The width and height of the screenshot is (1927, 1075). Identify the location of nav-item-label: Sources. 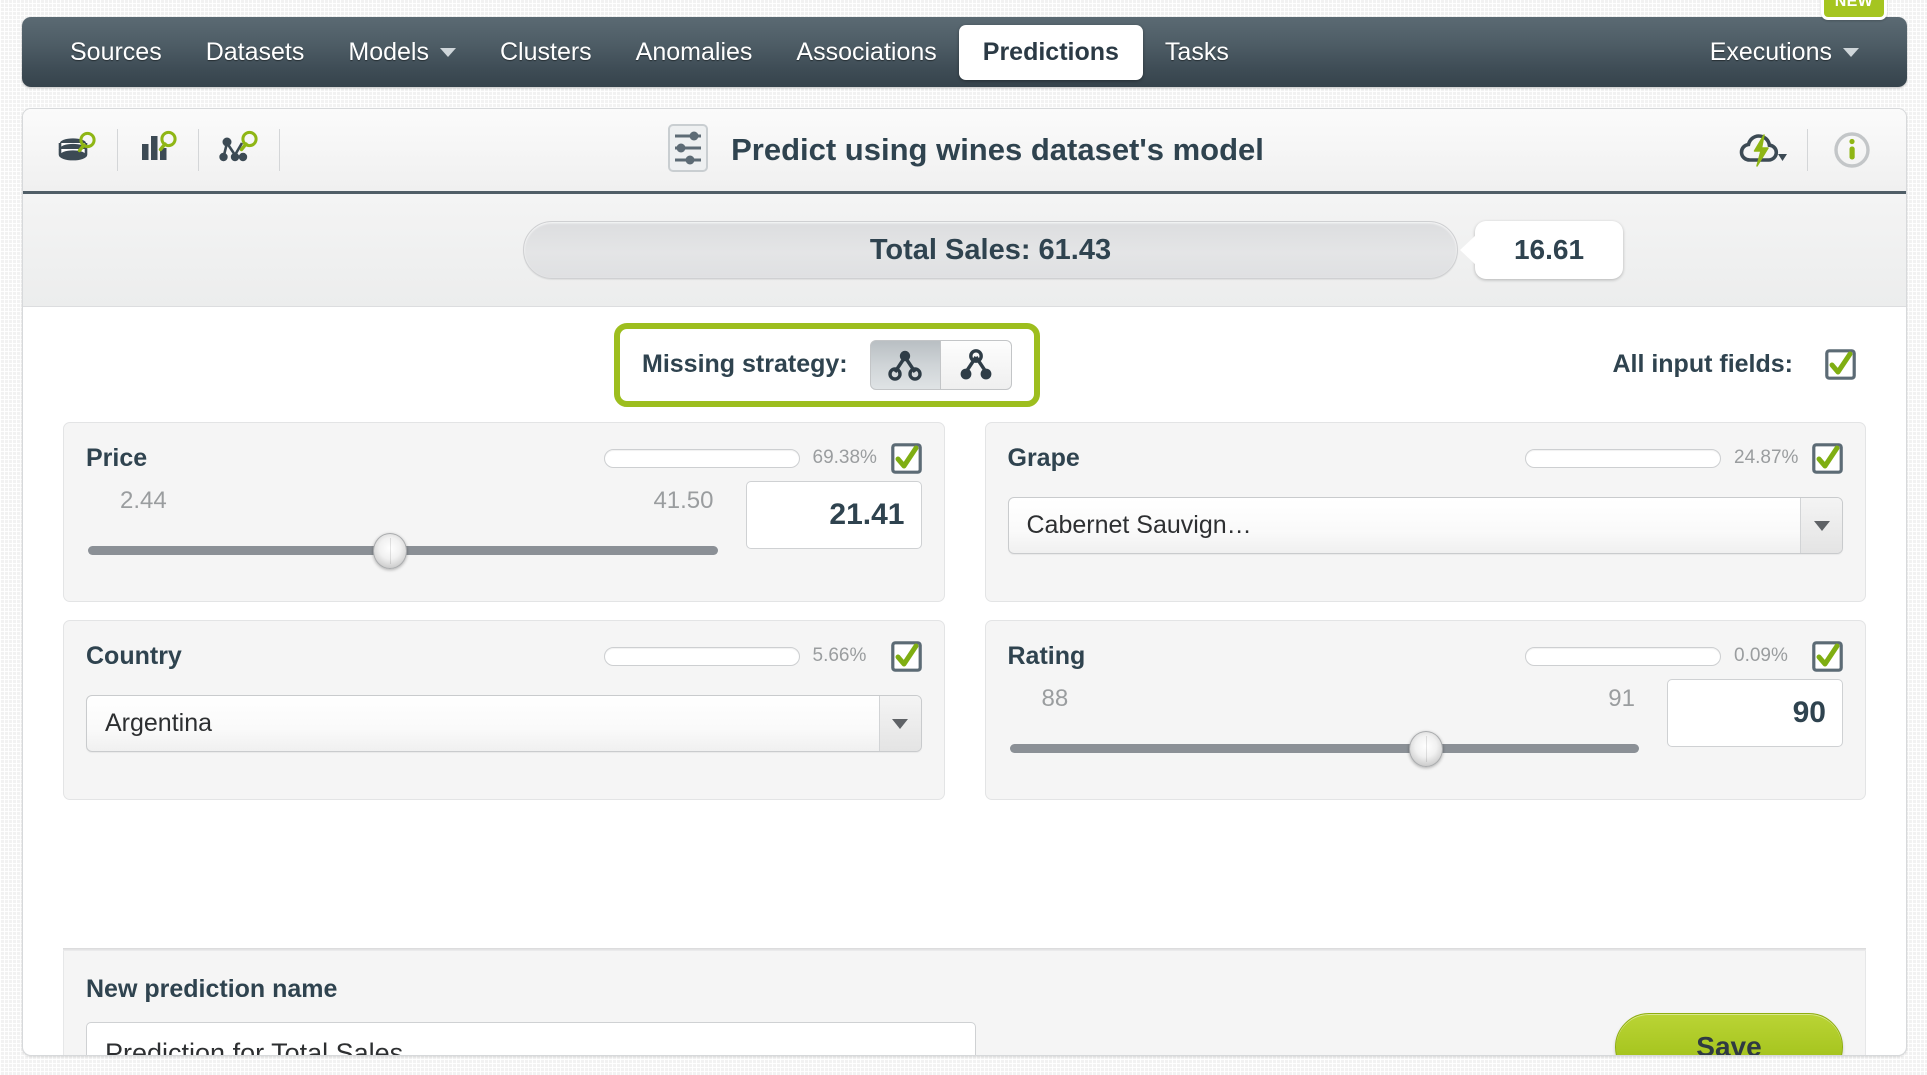
(116, 51).